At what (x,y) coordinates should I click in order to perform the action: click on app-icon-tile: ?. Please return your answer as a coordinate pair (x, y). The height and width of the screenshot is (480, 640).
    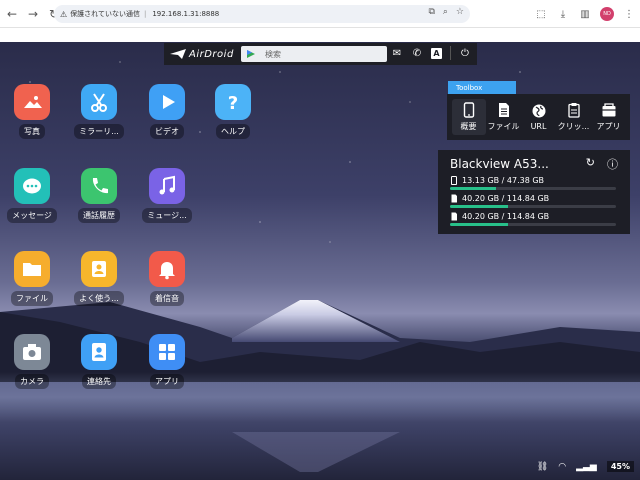
    Looking at the image, I should click on (233, 102).